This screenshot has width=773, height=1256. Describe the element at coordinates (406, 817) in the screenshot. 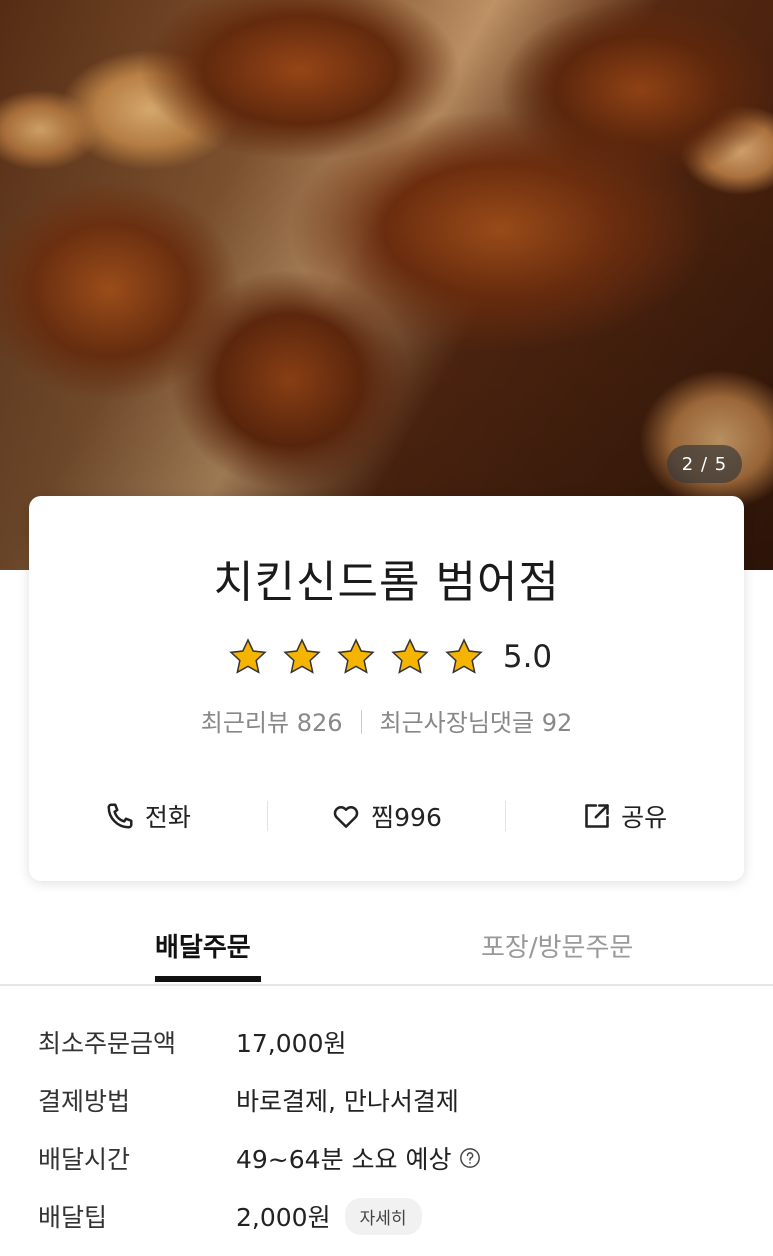

I see `like-label: 찜996` at that location.